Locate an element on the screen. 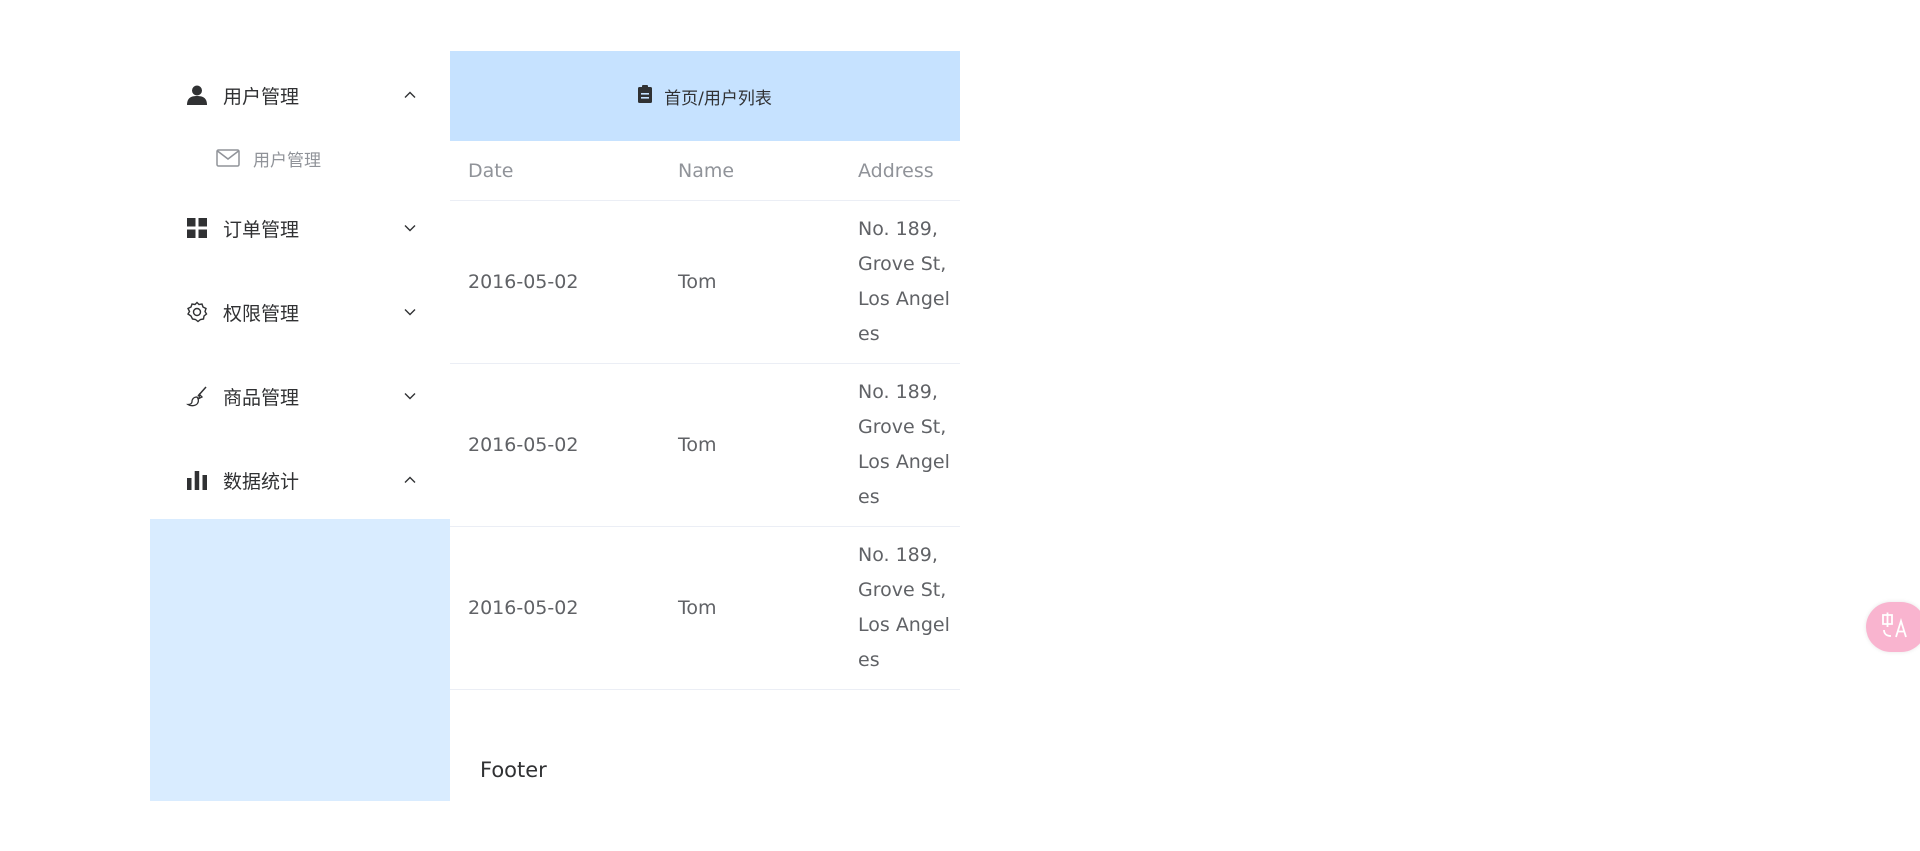  submenu-user-management: 用户管理 is located at coordinates (300, 158).